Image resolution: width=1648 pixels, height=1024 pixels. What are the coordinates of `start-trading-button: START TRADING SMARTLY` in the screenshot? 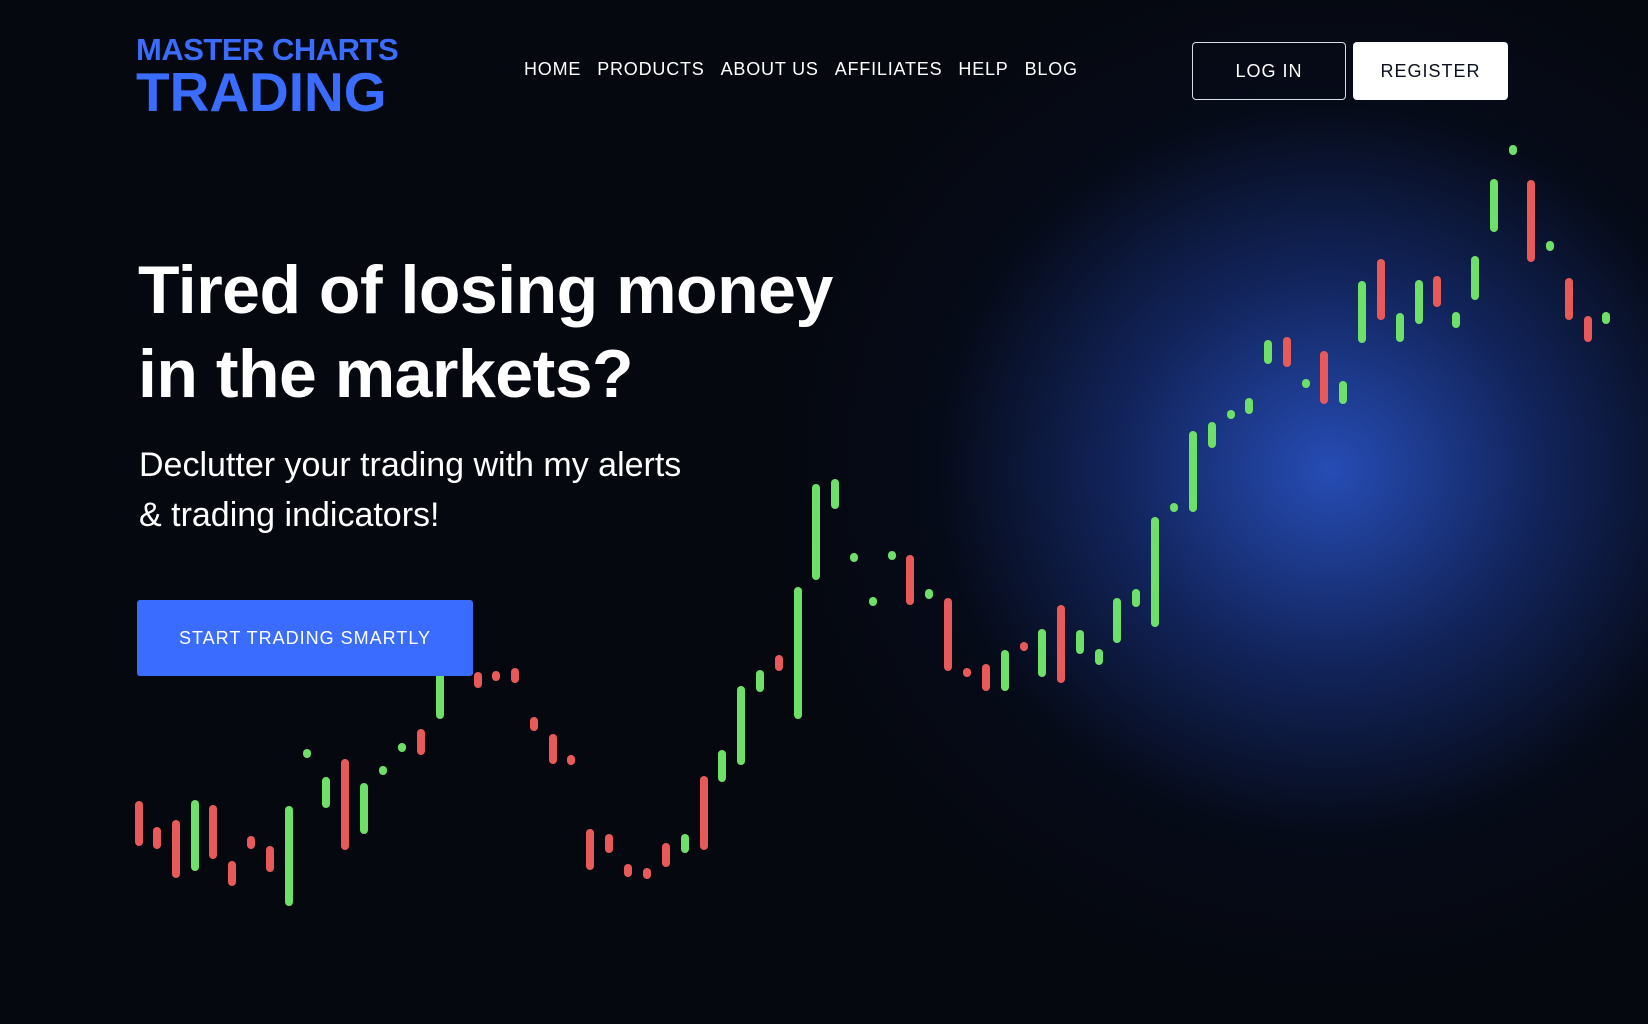 It's located at (305, 638).